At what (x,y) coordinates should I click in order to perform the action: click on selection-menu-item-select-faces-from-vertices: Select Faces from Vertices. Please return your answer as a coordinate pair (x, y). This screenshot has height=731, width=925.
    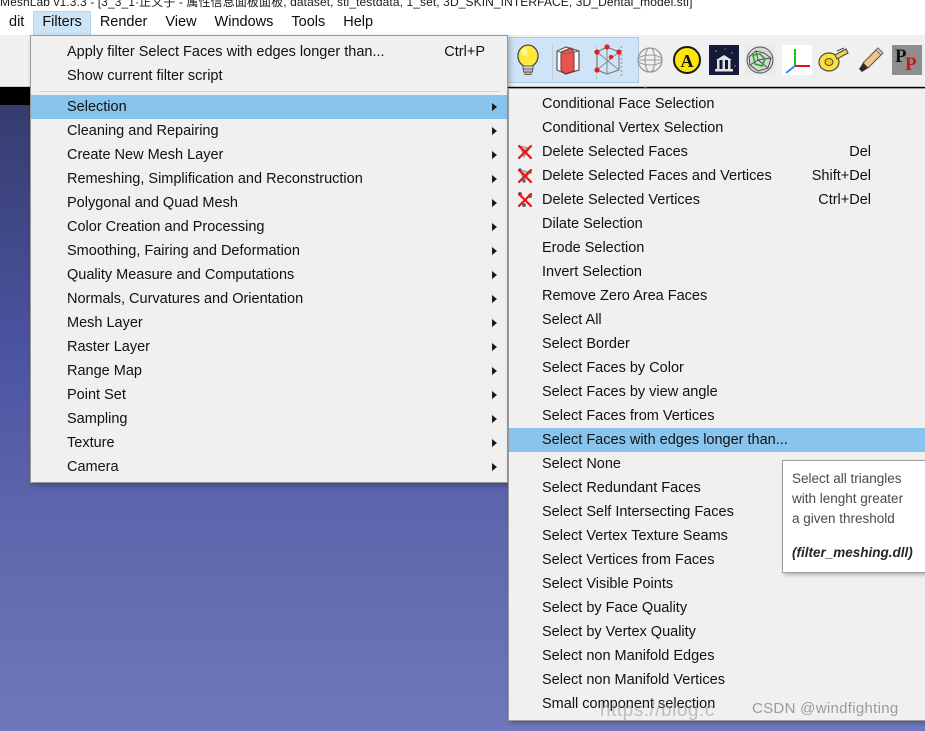
    Looking at the image, I should click on (717, 416).